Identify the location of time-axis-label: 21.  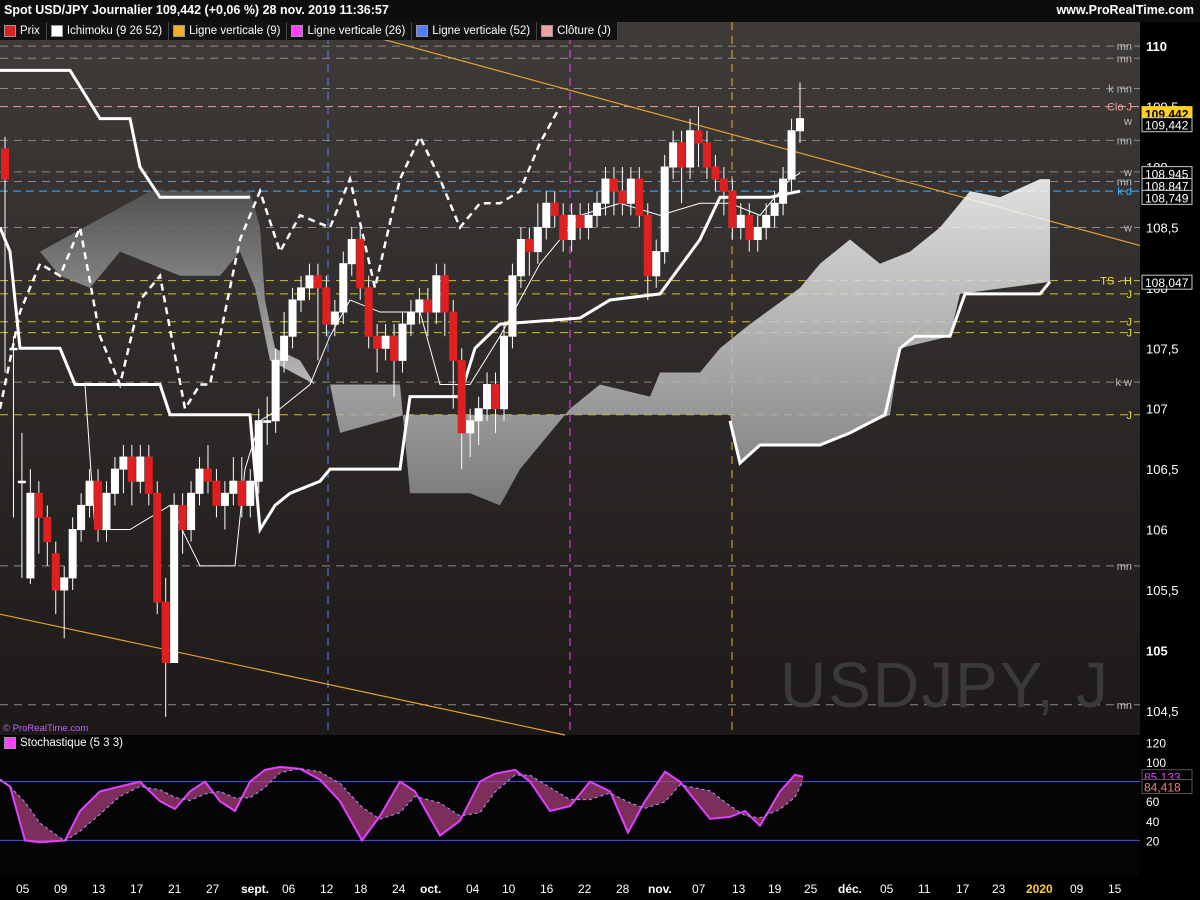
(175, 889).